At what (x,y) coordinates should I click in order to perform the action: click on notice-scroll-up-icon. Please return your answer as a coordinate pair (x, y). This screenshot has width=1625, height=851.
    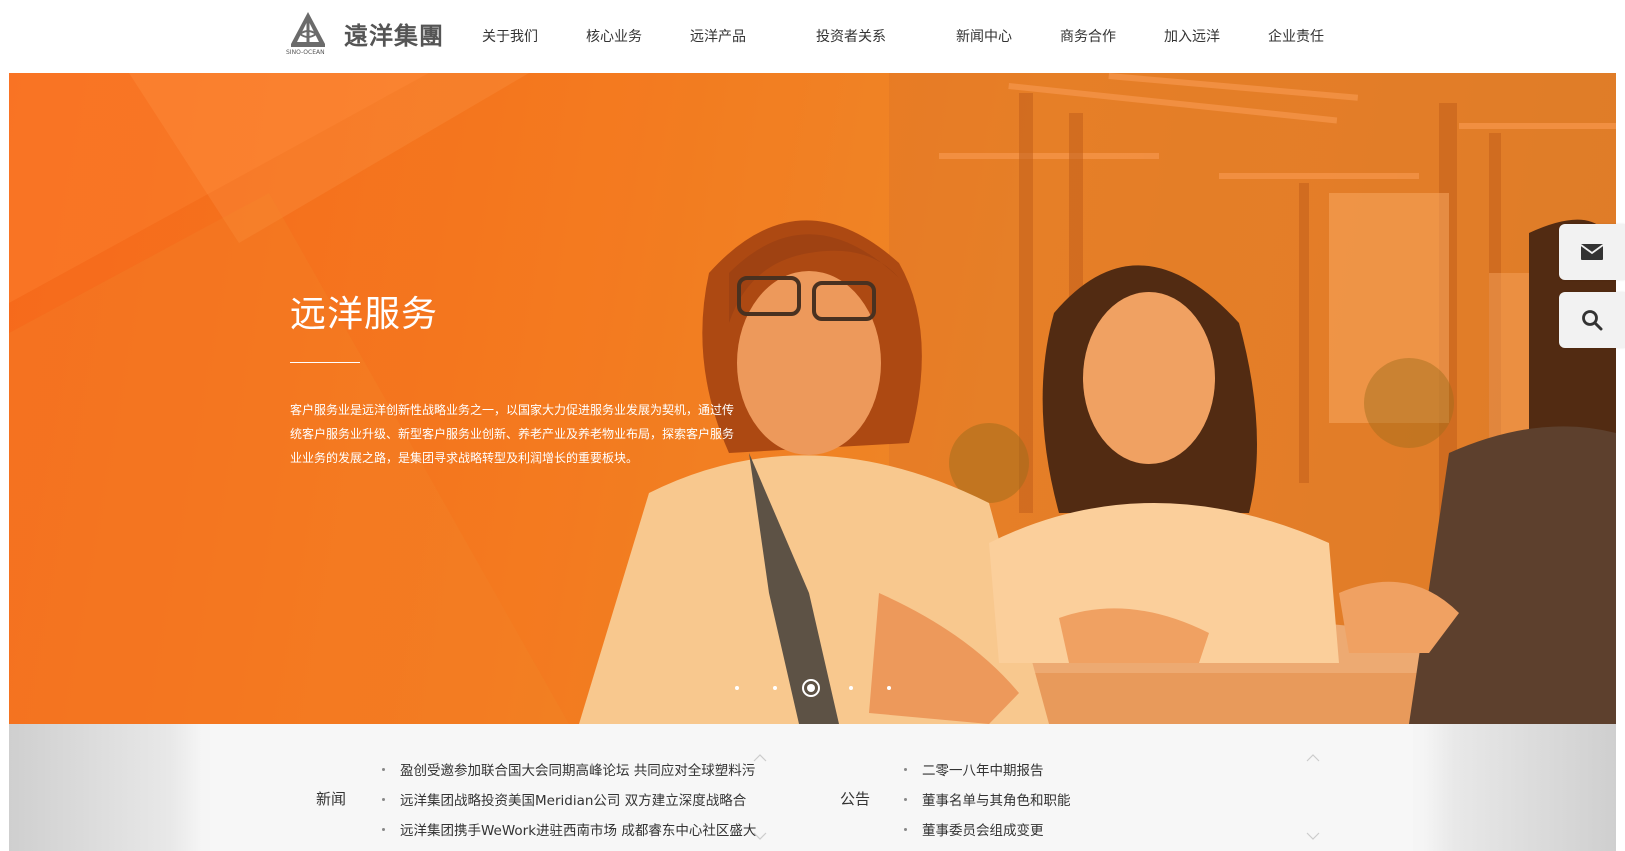
    Looking at the image, I should click on (1313, 758).